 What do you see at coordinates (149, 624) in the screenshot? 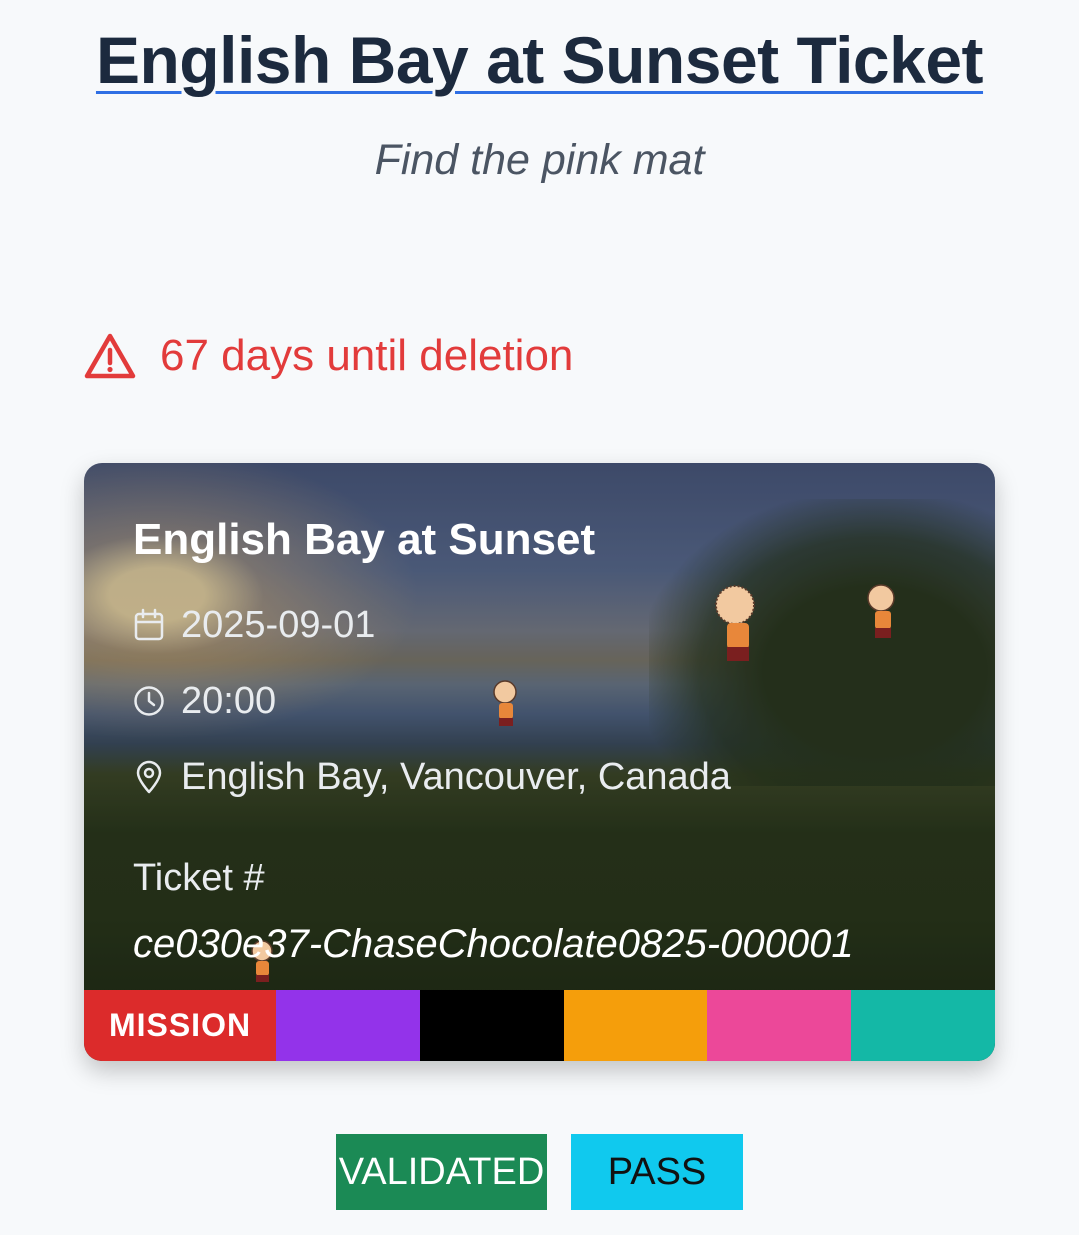
I see `calendar-icon` at bounding box center [149, 624].